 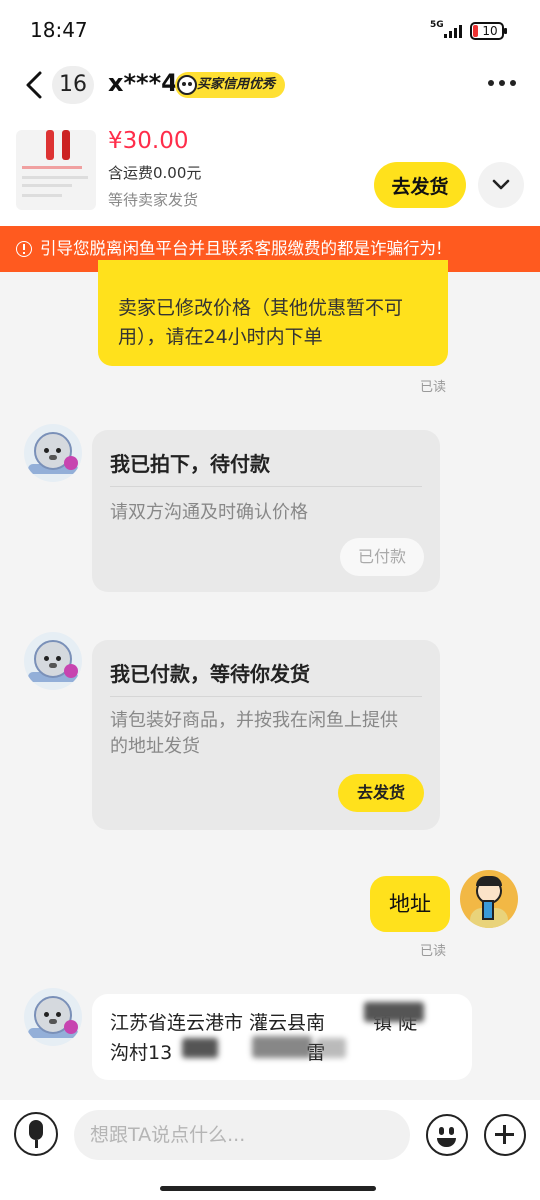 I want to click on back-arrow-icon, so click(x=35, y=85).